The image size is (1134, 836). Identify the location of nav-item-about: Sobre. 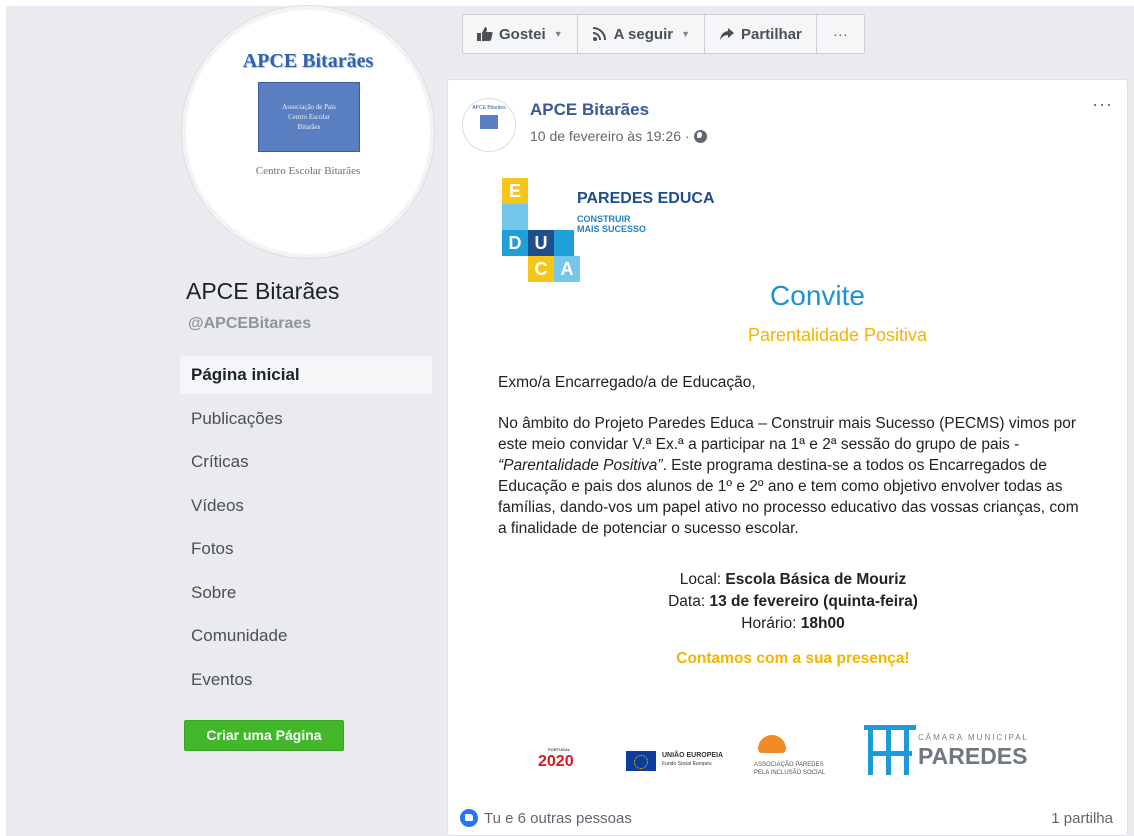
(306, 596).